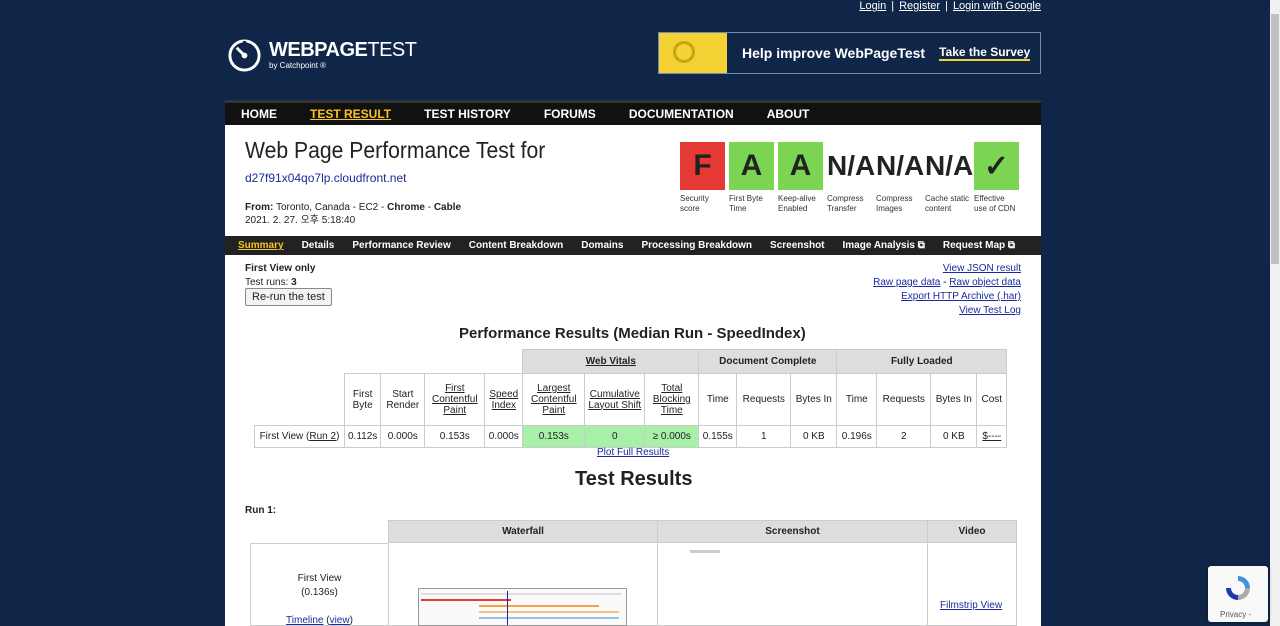 This screenshot has width=1280, height=626. I want to click on first-view-cell: First View (0.136s) Timeline (view), so click(319, 584).